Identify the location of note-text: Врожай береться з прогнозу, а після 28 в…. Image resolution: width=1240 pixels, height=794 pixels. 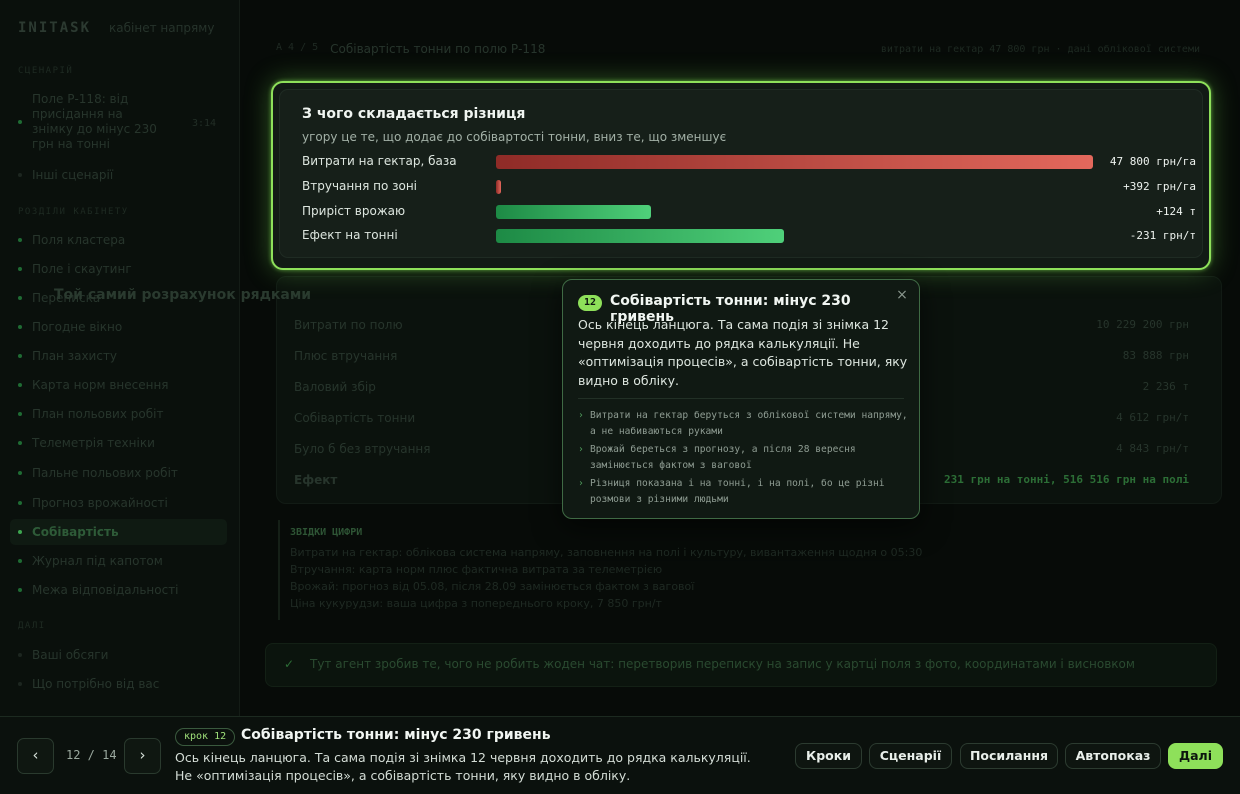
(723, 457).